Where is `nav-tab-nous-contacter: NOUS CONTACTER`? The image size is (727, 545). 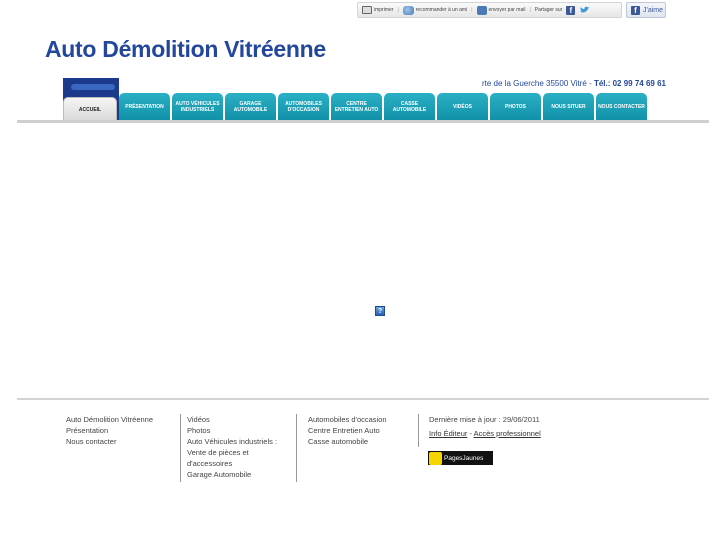
nav-tab-nous-contacter: NOUS CONTACTER is located at coordinates (621, 107).